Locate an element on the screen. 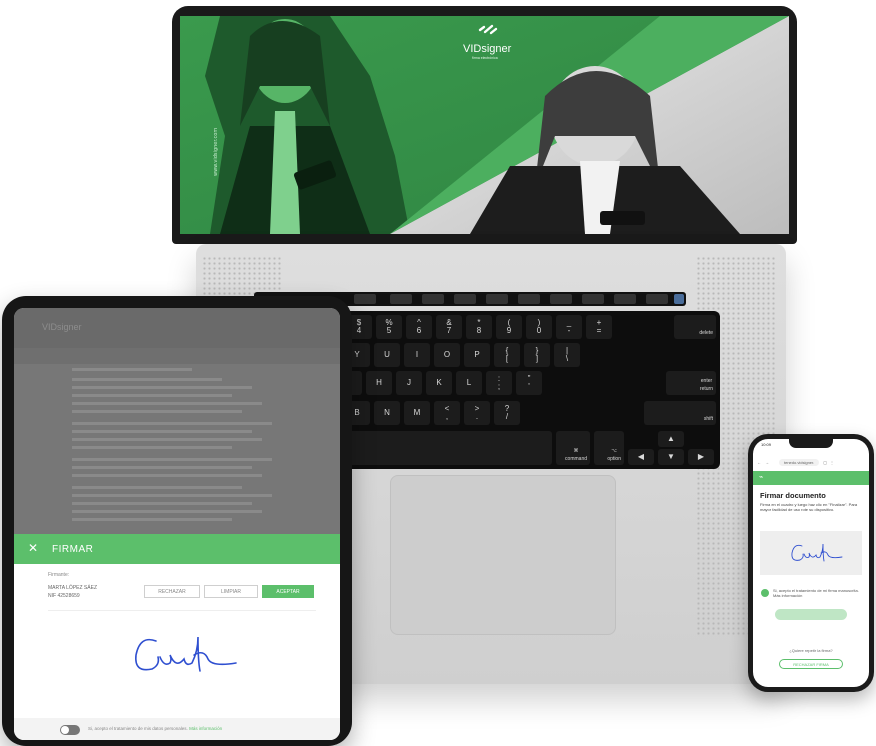 This screenshot has height=746, width=876. rewind-icon is located at coordinates (529, 299).